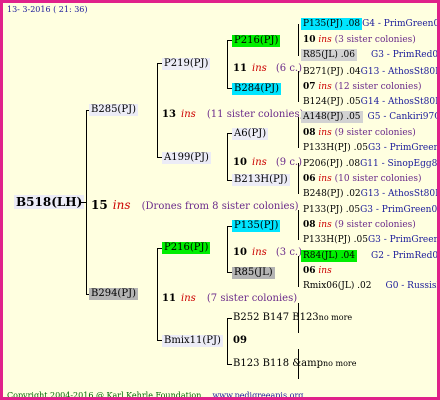 This screenshot has height=400, width=440. What do you see at coordinates (220, 206) in the screenshot?
I see `drone-note: (Drones from 8 sister colonies)` at bounding box center [220, 206].